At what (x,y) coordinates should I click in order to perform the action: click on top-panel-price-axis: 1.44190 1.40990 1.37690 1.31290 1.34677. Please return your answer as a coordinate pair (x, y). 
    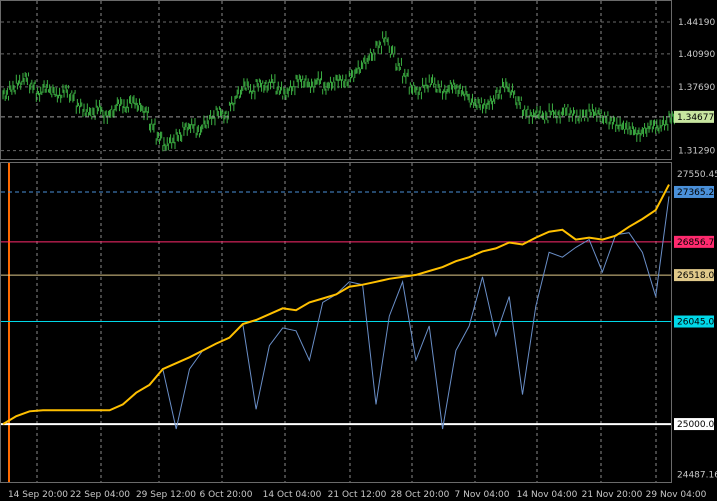
    Looking at the image, I should click on (694, 87).